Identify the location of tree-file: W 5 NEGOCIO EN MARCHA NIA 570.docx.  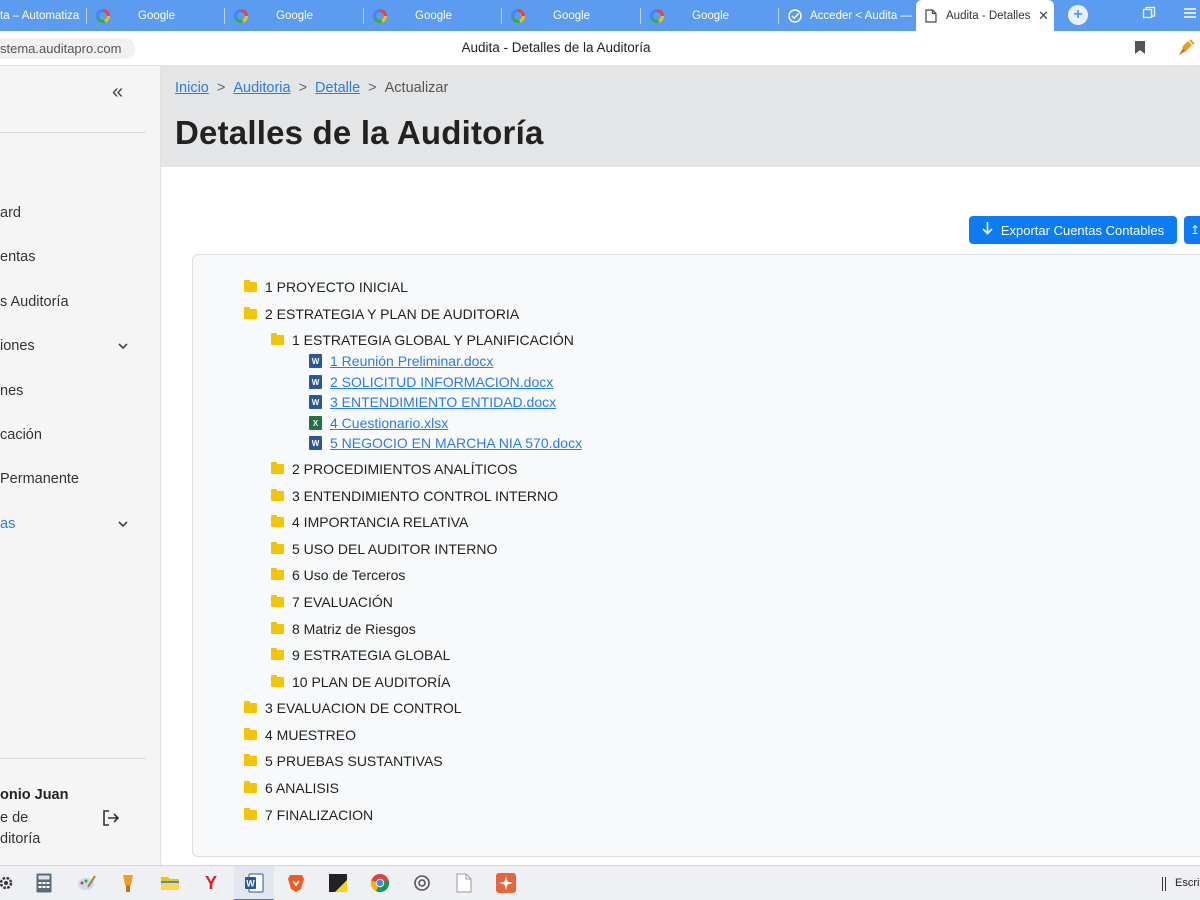
(445, 443).